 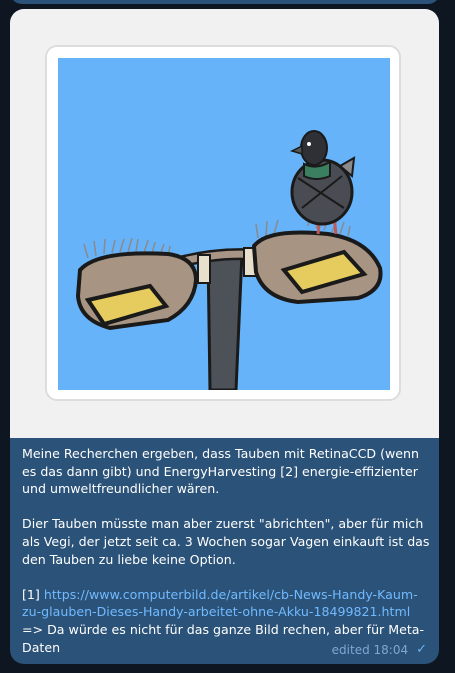 What do you see at coordinates (421, 649) in the screenshot?
I see `single-check-icon: ✓` at bounding box center [421, 649].